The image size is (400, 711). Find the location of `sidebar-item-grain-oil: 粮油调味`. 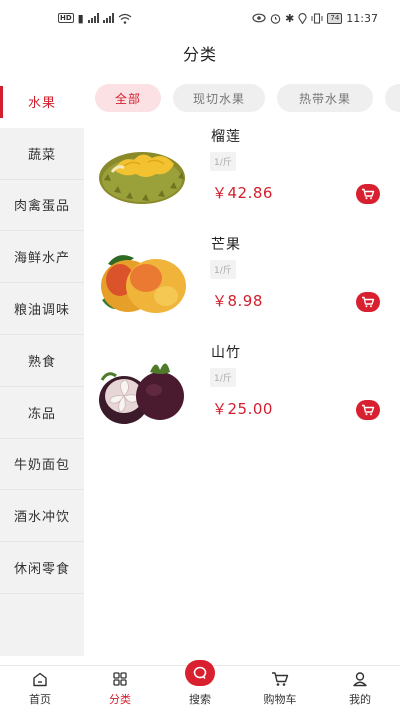

sidebar-item-grain-oil: 粮油调味 is located at coordinates (42, 309).